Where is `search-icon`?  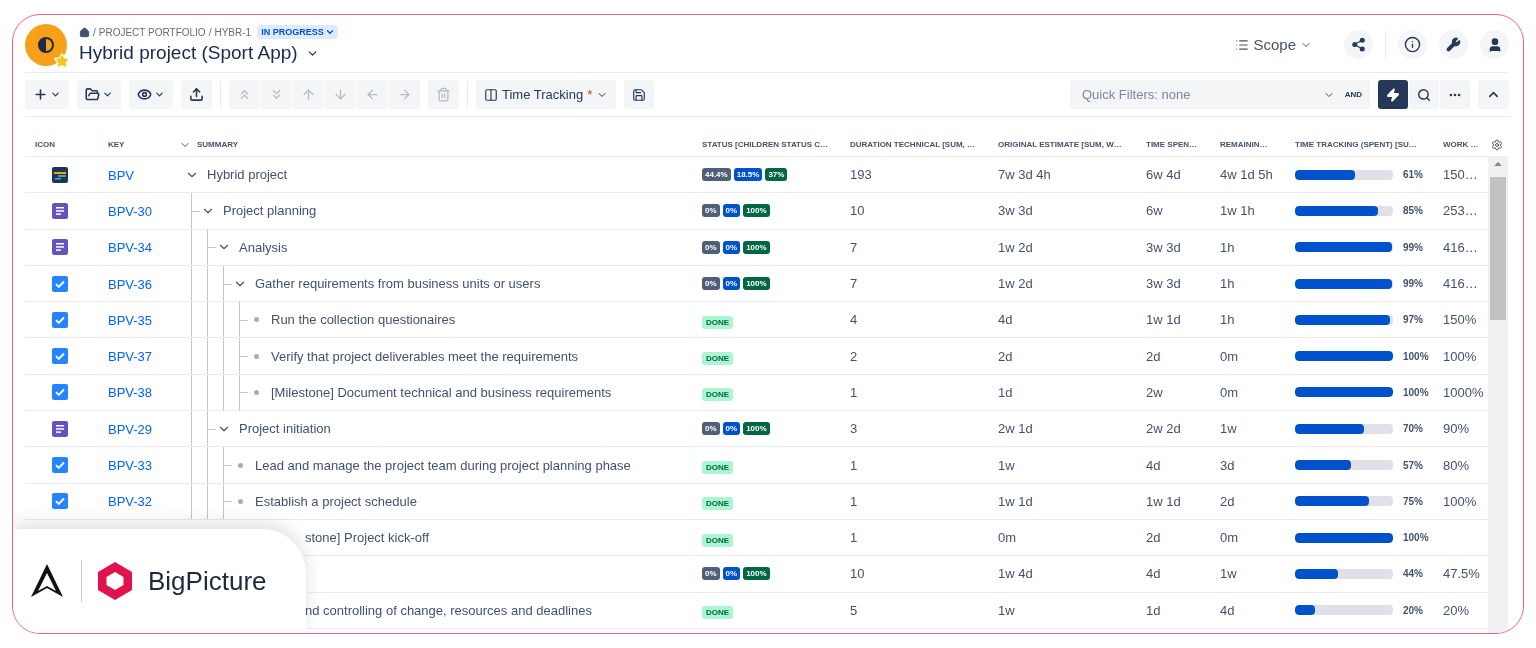
search-icon is located at coordinates (1424, 94).